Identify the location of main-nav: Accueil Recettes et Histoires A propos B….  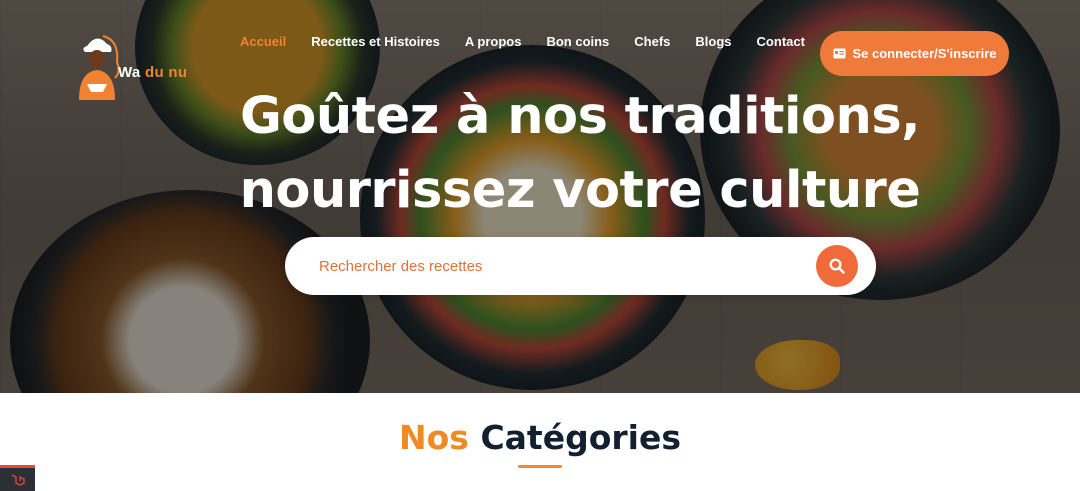
(535, 44).